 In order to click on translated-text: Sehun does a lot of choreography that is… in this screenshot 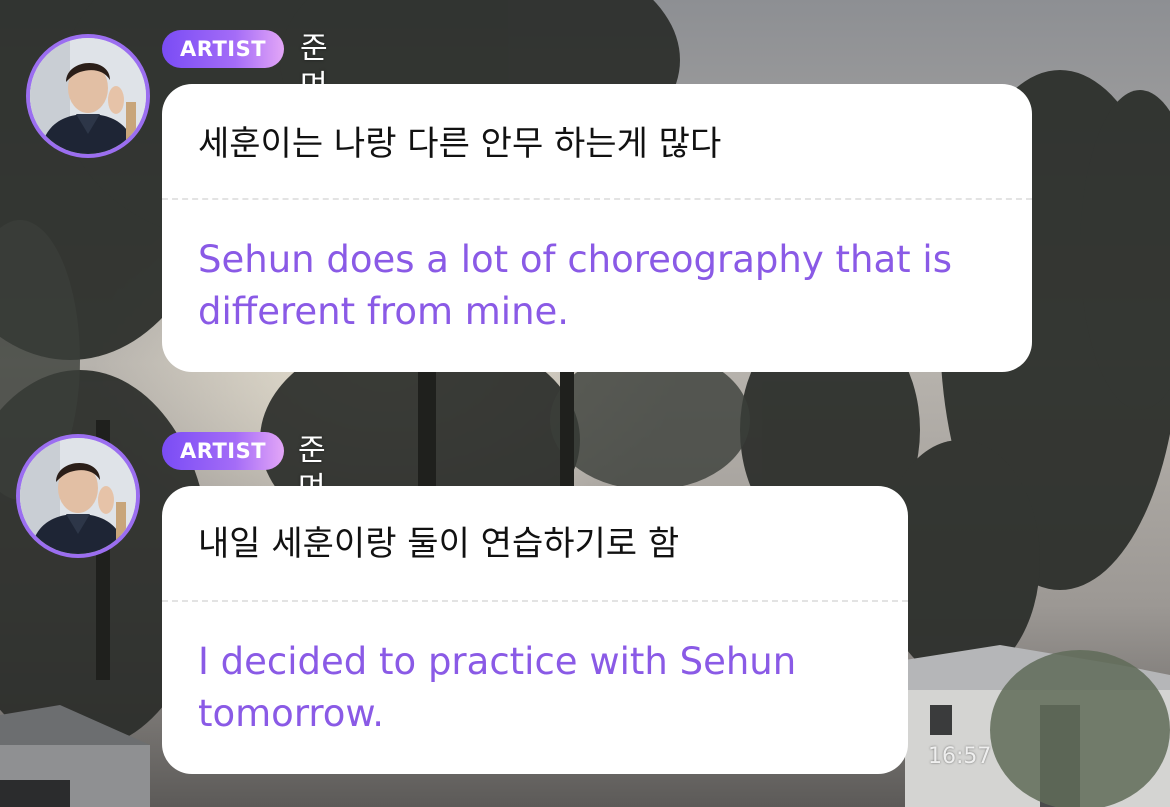, I will do `click(575, 285)`.